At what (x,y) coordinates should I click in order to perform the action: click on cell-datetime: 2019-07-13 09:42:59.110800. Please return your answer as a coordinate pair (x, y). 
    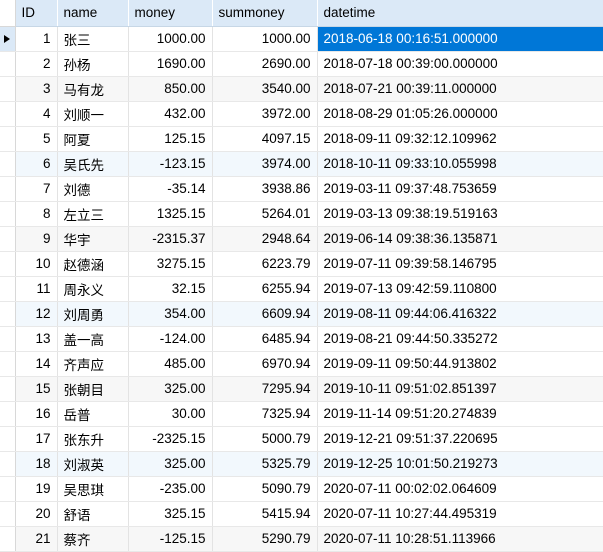
    Looking at the image, I should click on (460, 289).